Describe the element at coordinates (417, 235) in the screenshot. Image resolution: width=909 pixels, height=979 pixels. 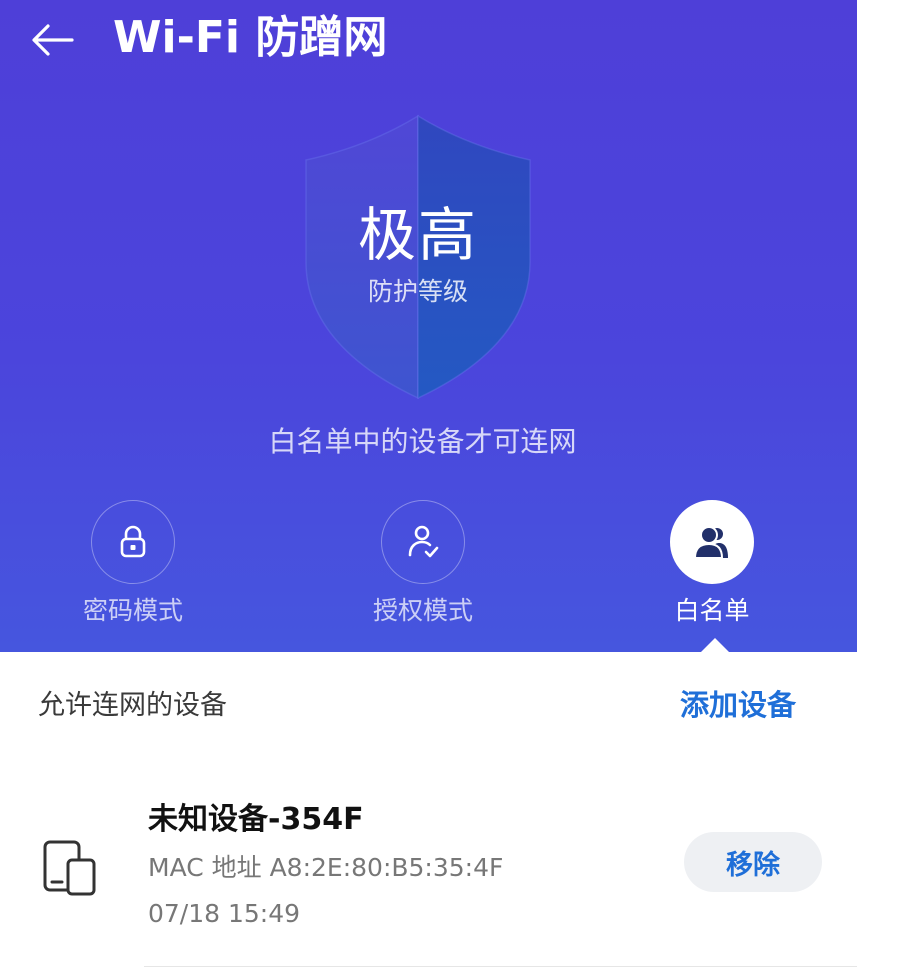
I see `protection-level: 极高` at that location.